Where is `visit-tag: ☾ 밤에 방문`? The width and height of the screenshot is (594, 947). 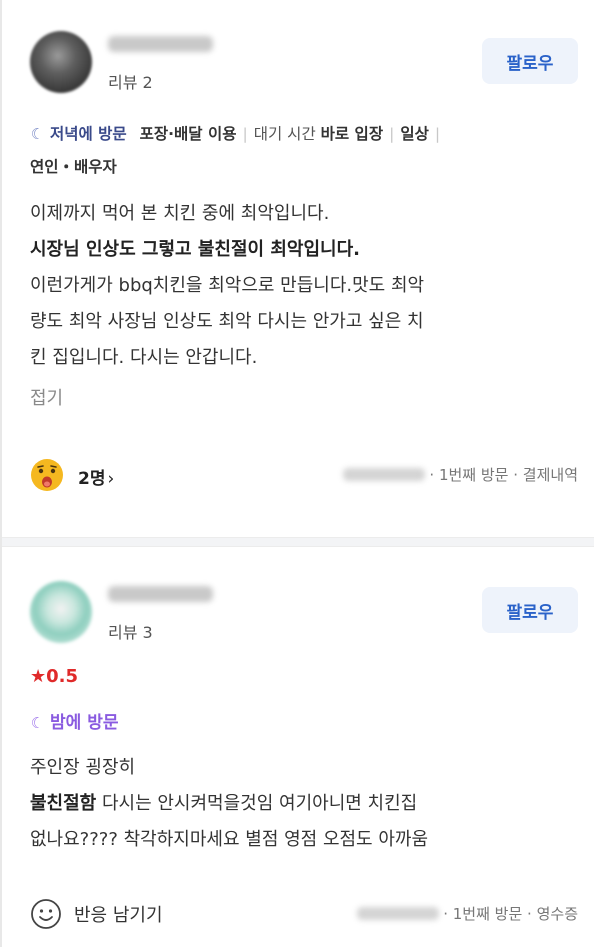
visit-tag: ☾ 밤에 방문 is located at coordinates (74, 720).